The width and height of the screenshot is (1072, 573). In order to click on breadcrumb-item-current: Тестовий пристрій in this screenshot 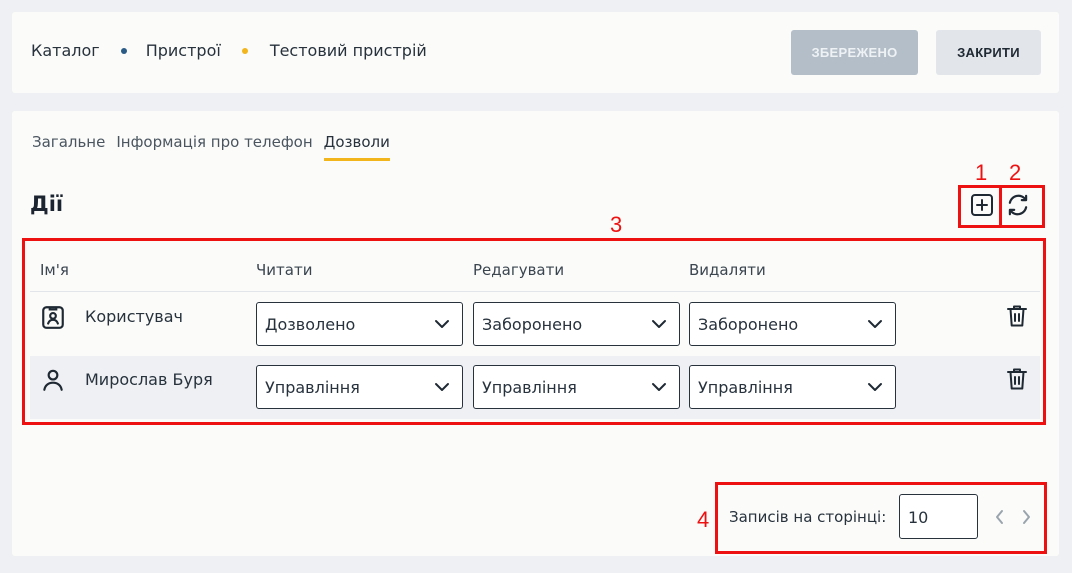, I will do `click(348, 50)`.